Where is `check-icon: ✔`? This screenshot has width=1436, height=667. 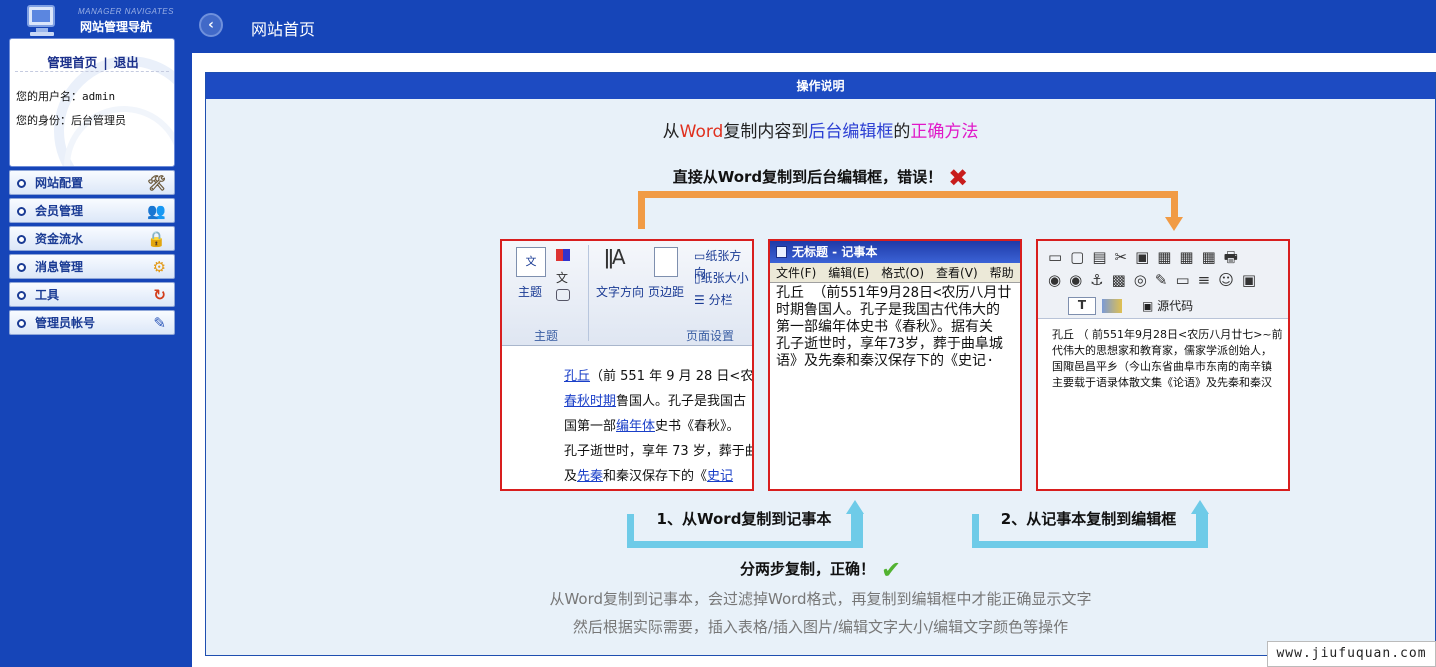
check-icon: ✔ is located at coordinates (891, 569).